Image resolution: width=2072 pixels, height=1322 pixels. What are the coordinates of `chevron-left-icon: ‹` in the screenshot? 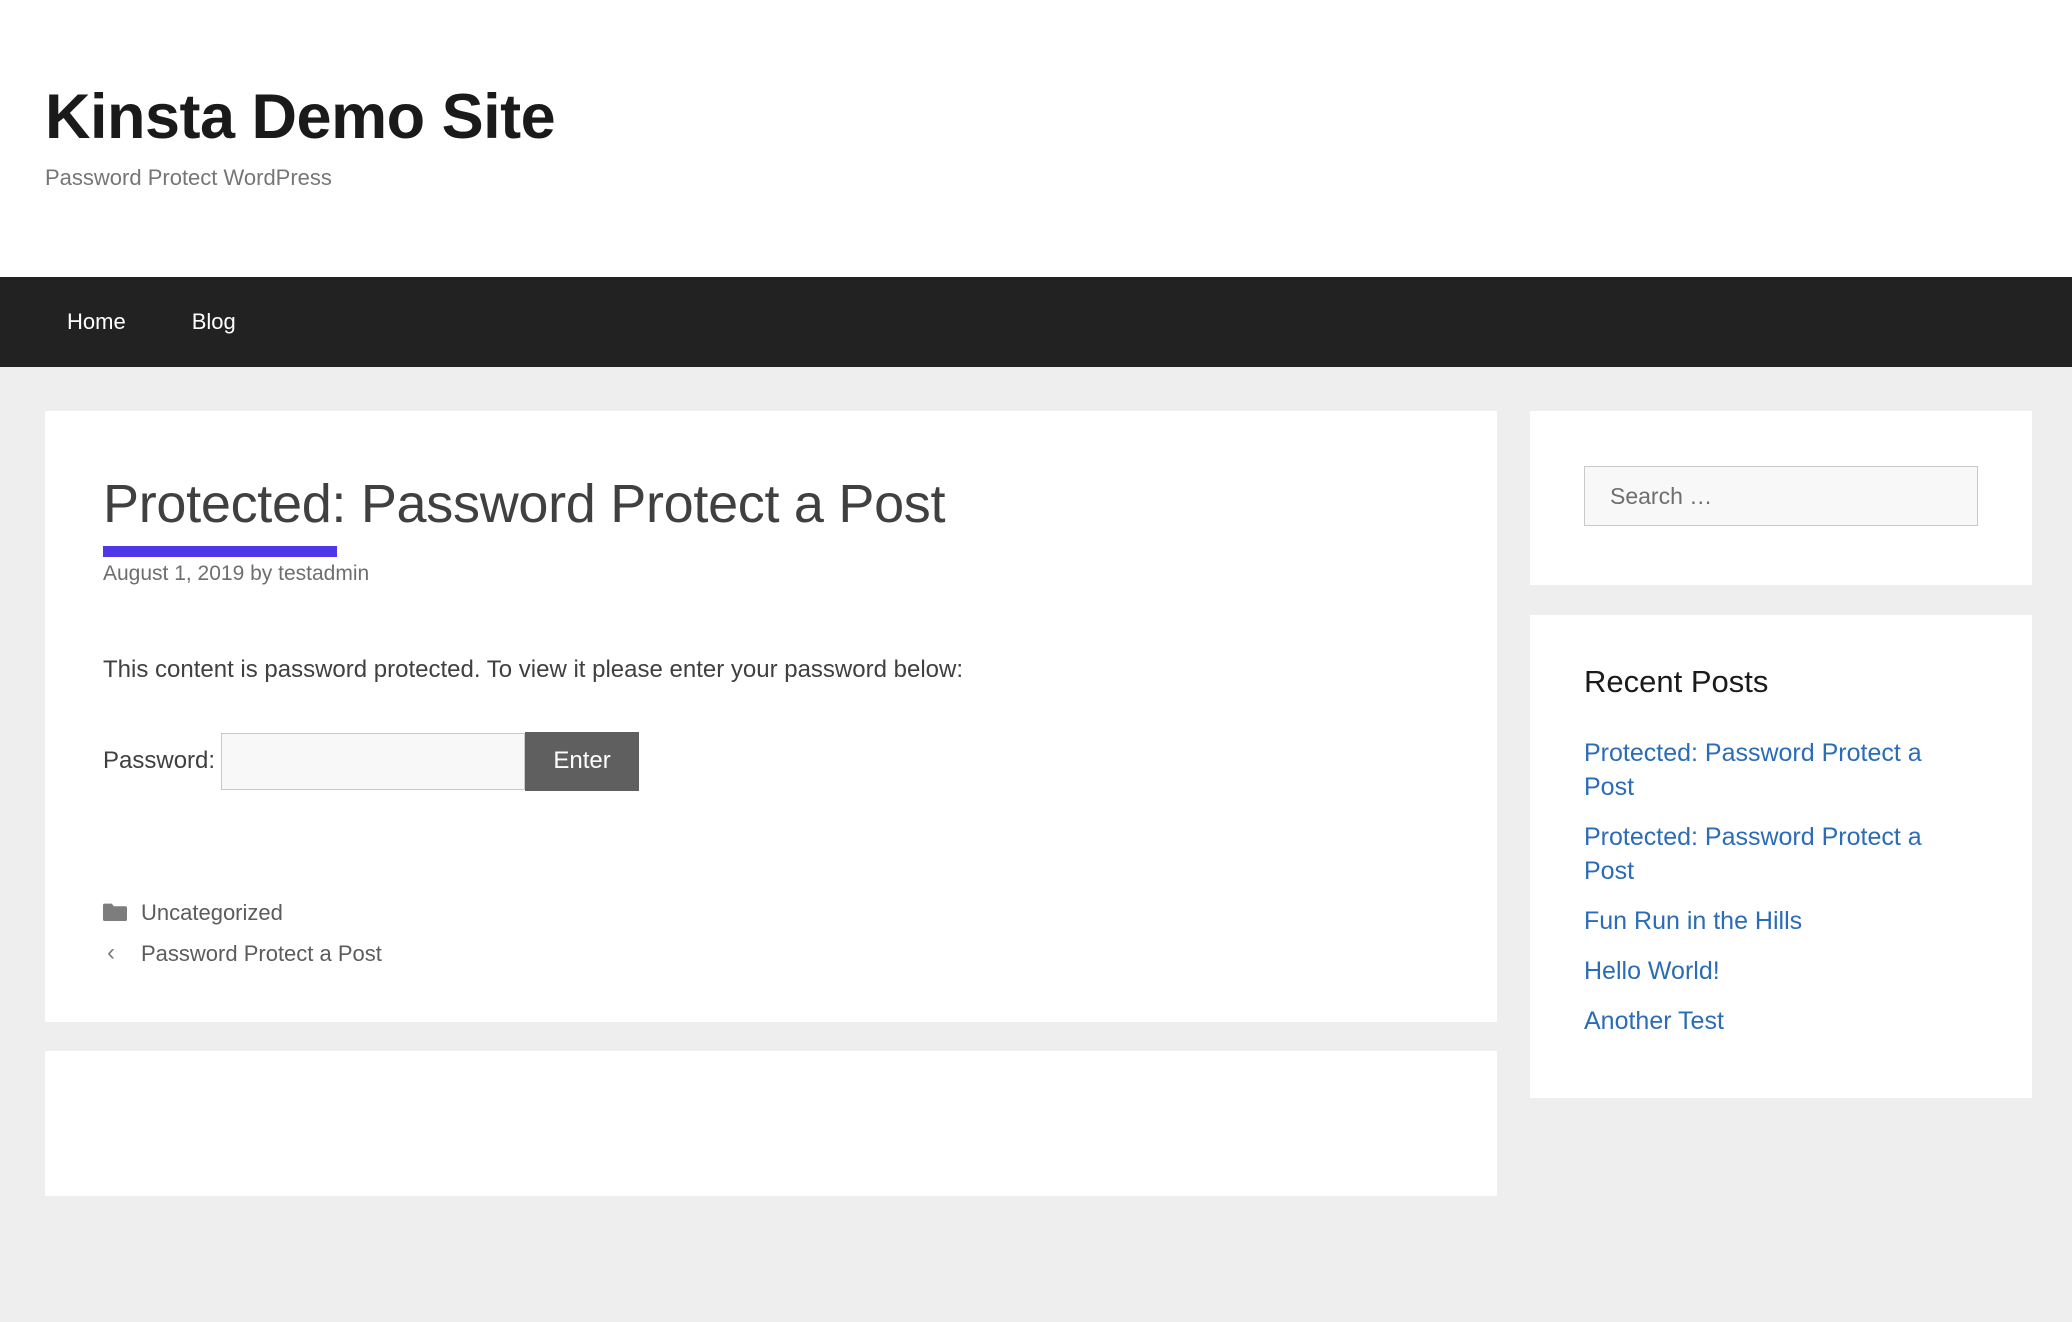 It's located at (111, 953).